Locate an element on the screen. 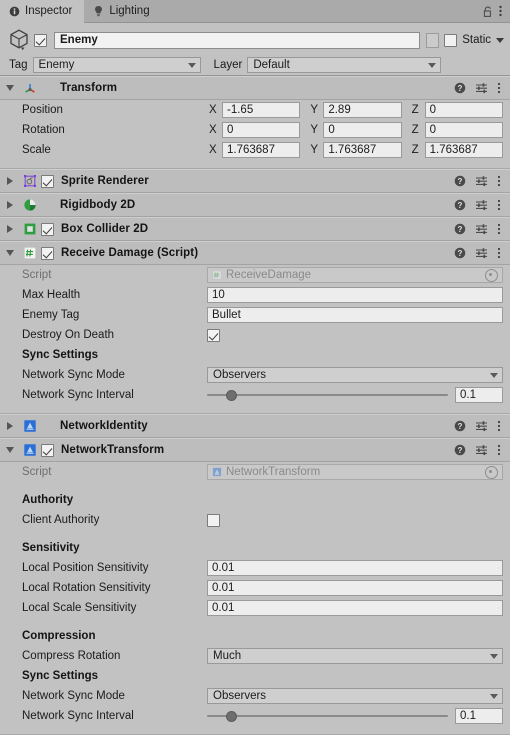  foldout-toggle-rigidbody-2d is located at coordinates (10, 205).